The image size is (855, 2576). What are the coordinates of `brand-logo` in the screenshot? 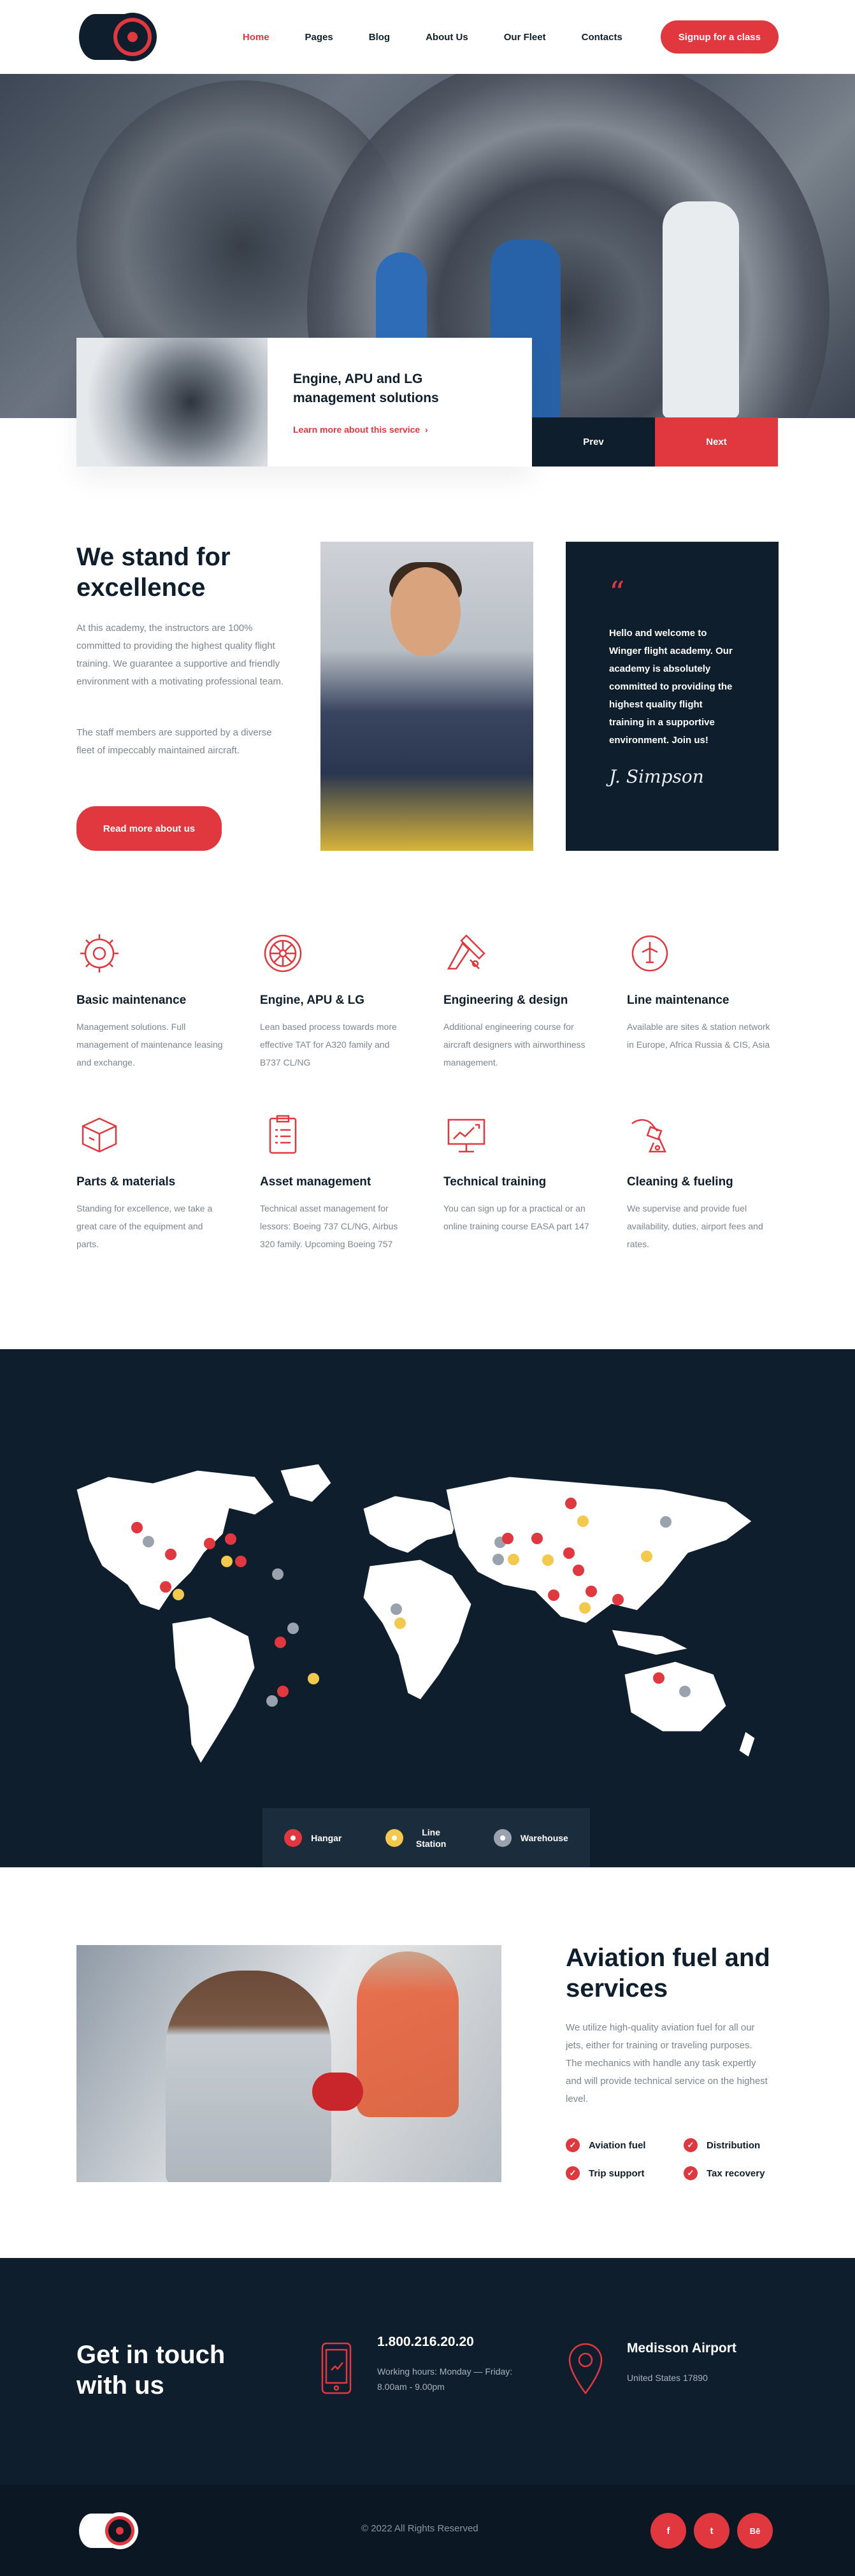 It's located at (121, 37).